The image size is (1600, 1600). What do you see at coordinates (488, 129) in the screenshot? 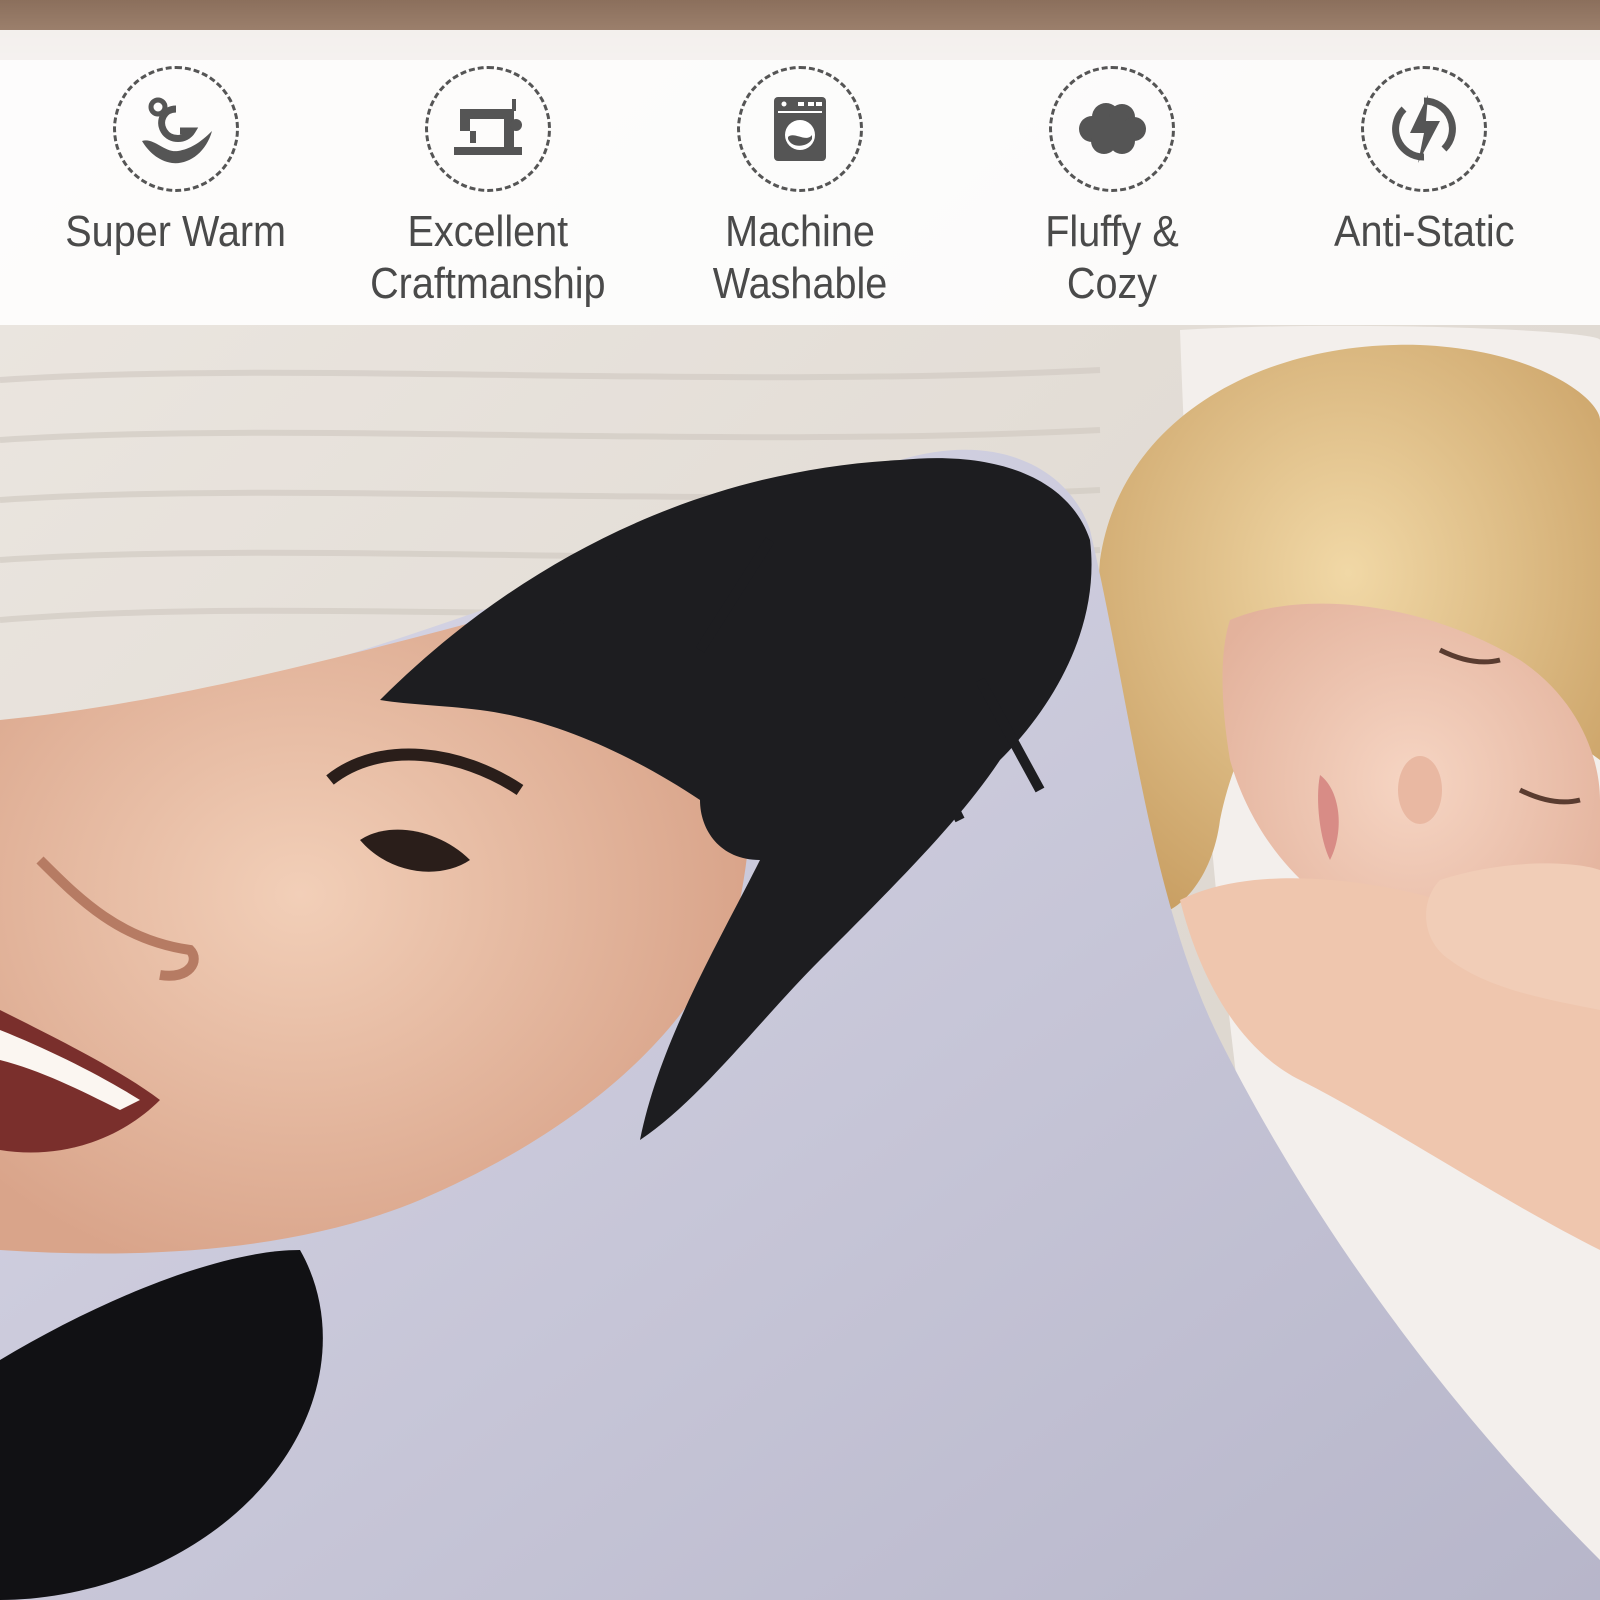
I see `sewing-machine-icon` at bounding box center [488, 129].